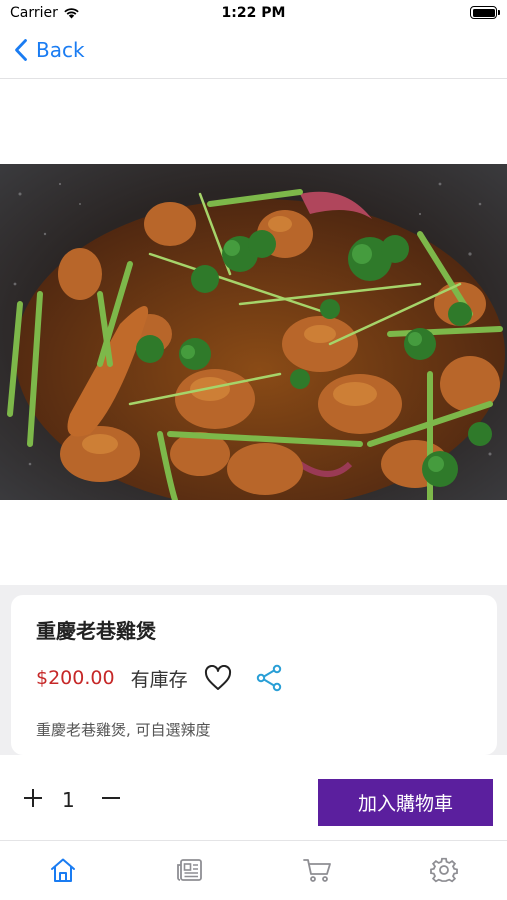  Describe the element at coordinates (60, 50) in the screenshot. I see `back-label: Back` at that location.